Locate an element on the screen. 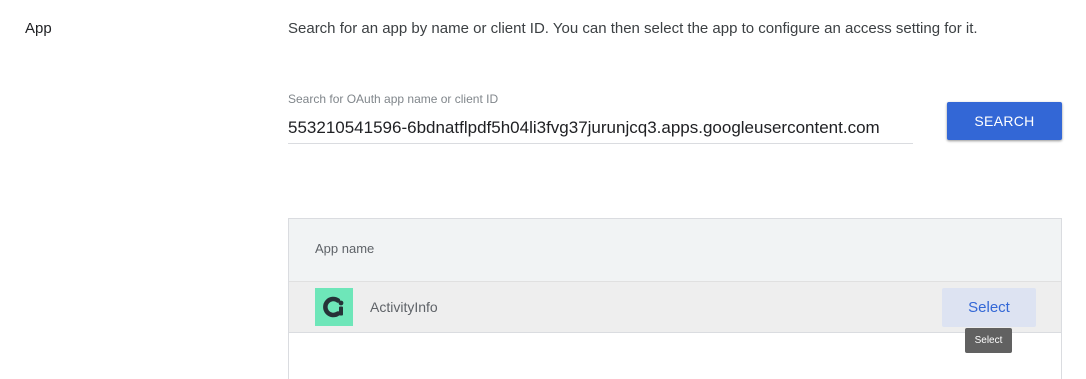 The image size is (1086, 379). search-button: SEARCH is located at coordinates (1004, 121).